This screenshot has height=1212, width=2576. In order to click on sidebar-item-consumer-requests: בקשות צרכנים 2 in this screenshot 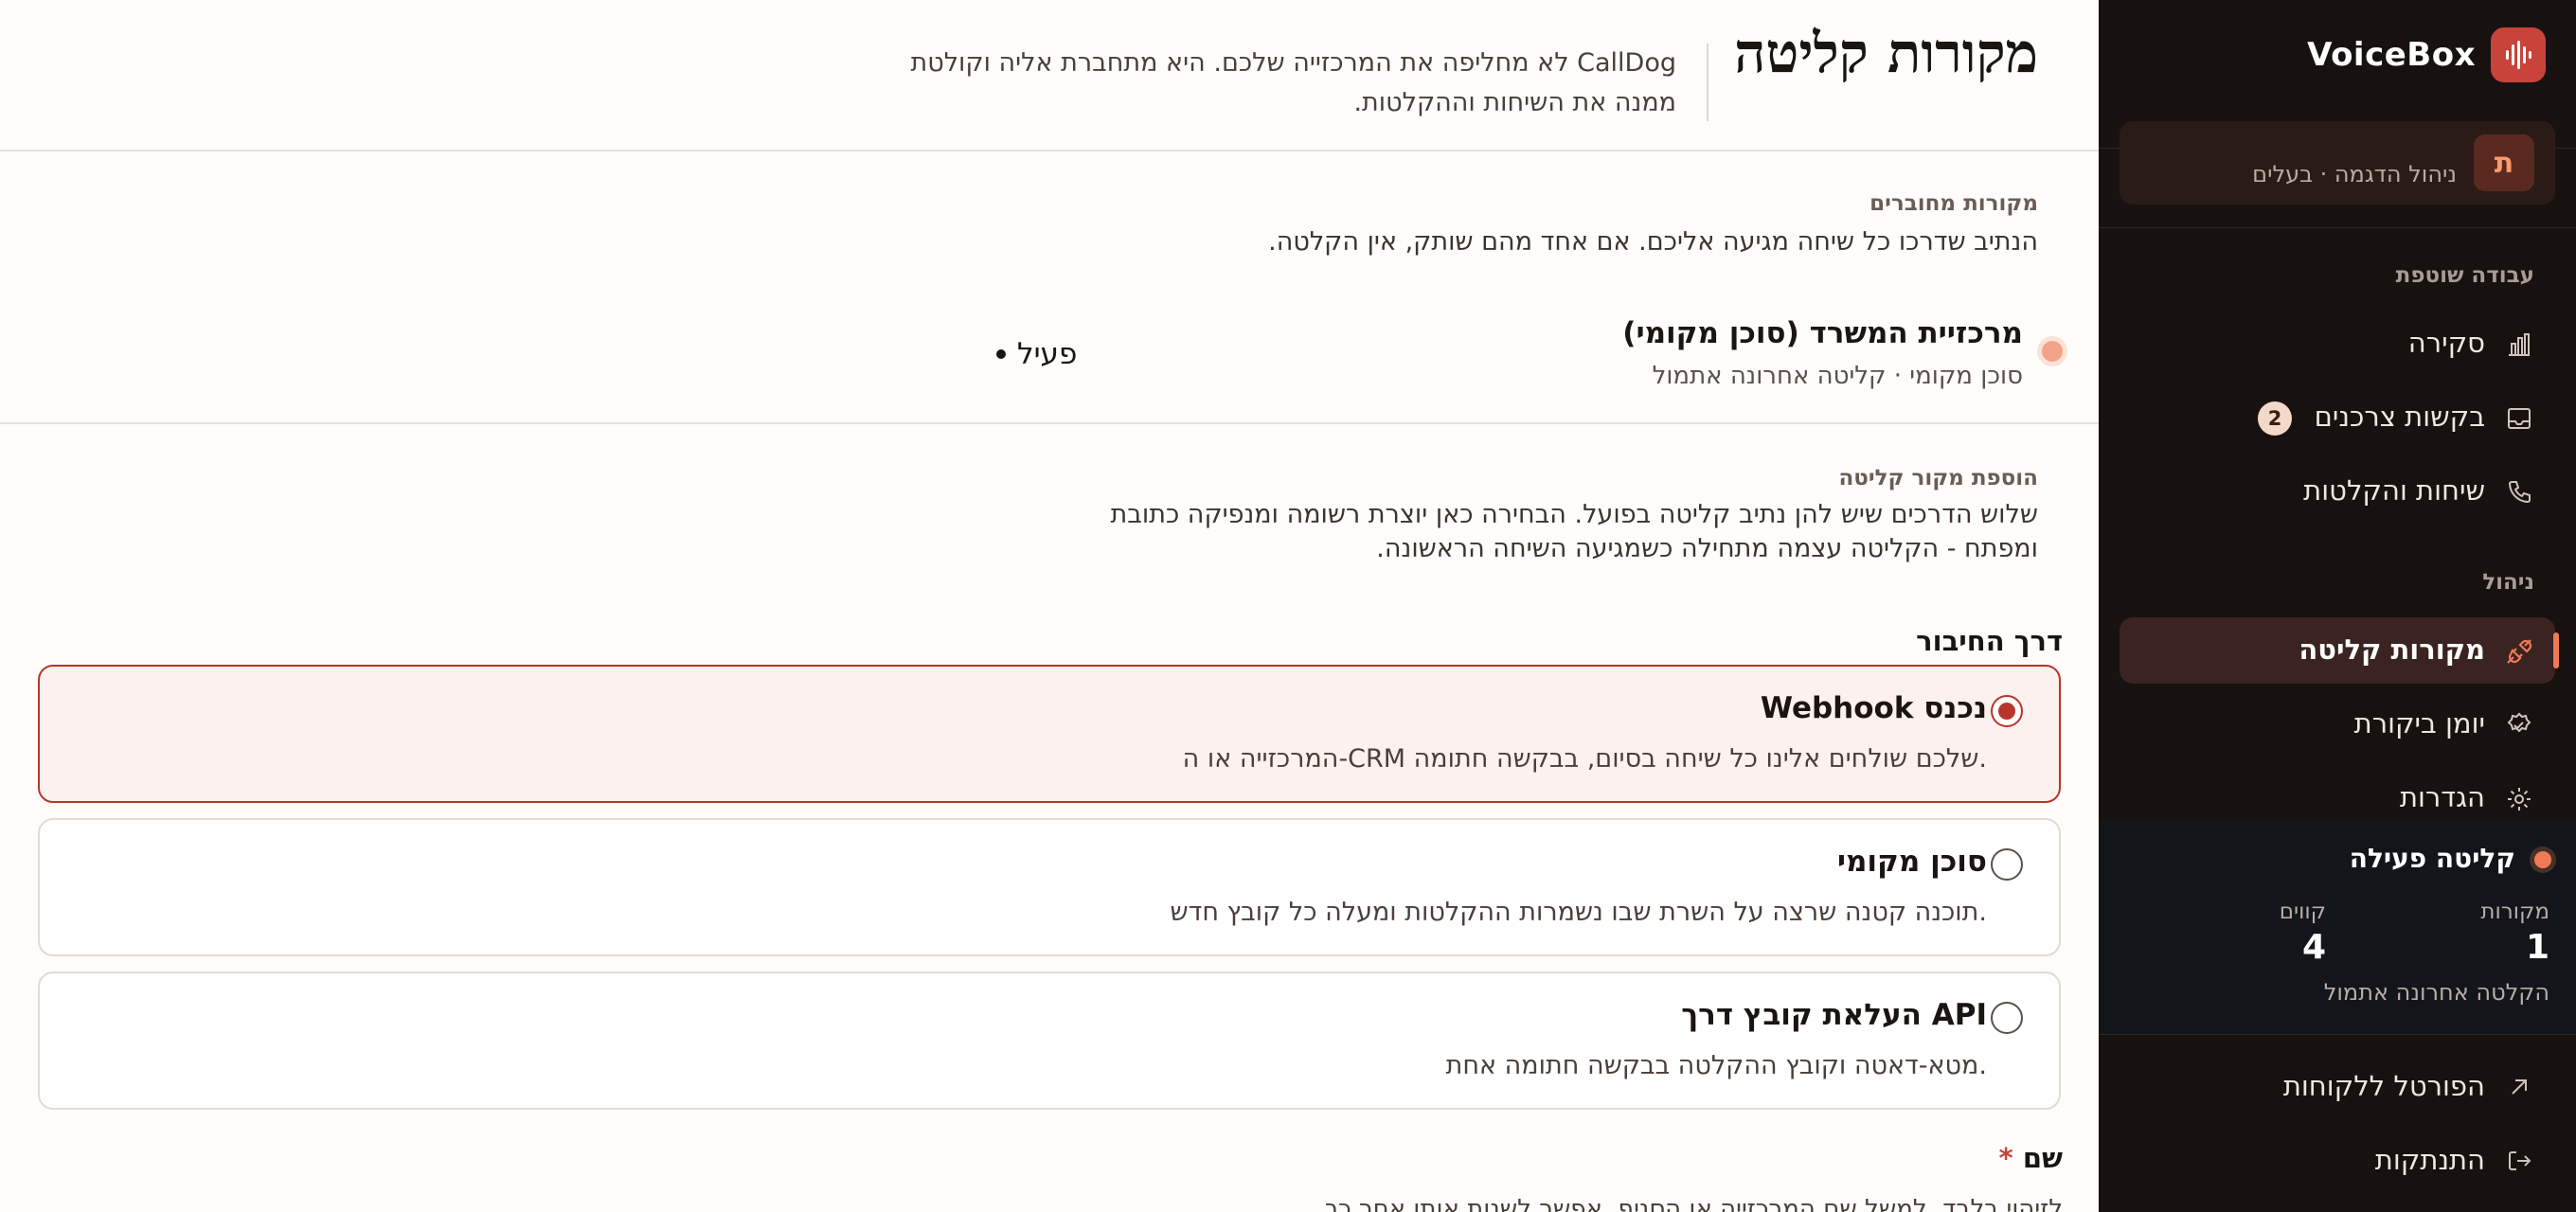, I will do `click(2337, 417)`.